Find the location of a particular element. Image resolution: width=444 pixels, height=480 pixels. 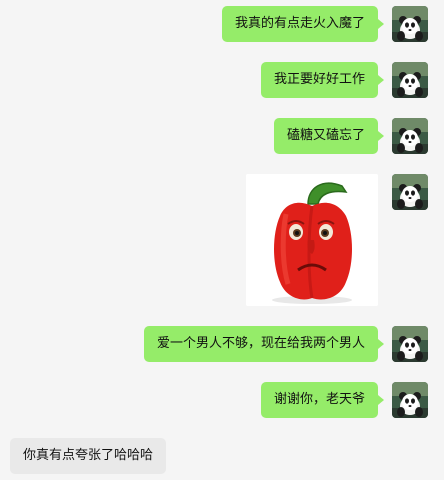

message-bubble-1: 我真的有点走火入魔了 is located at coordinates (303, 24).